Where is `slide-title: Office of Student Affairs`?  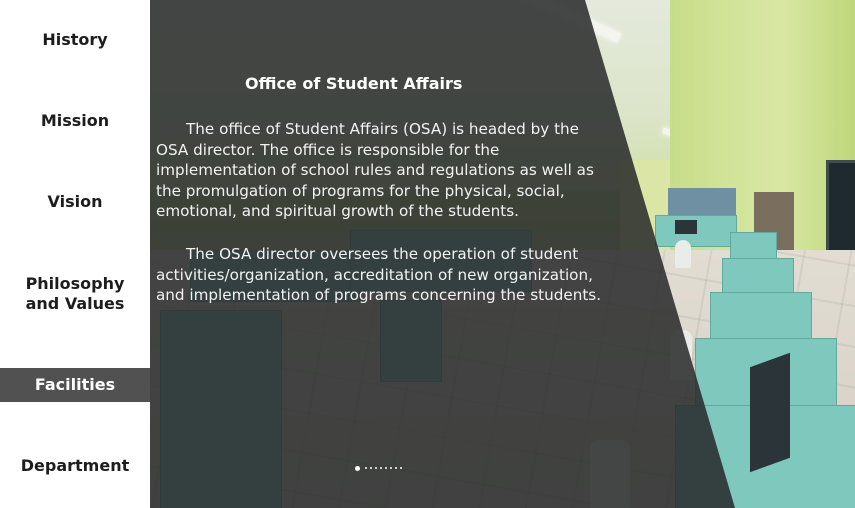 slide-title: Office of Student Affairs is located at coordinates (354, 83).